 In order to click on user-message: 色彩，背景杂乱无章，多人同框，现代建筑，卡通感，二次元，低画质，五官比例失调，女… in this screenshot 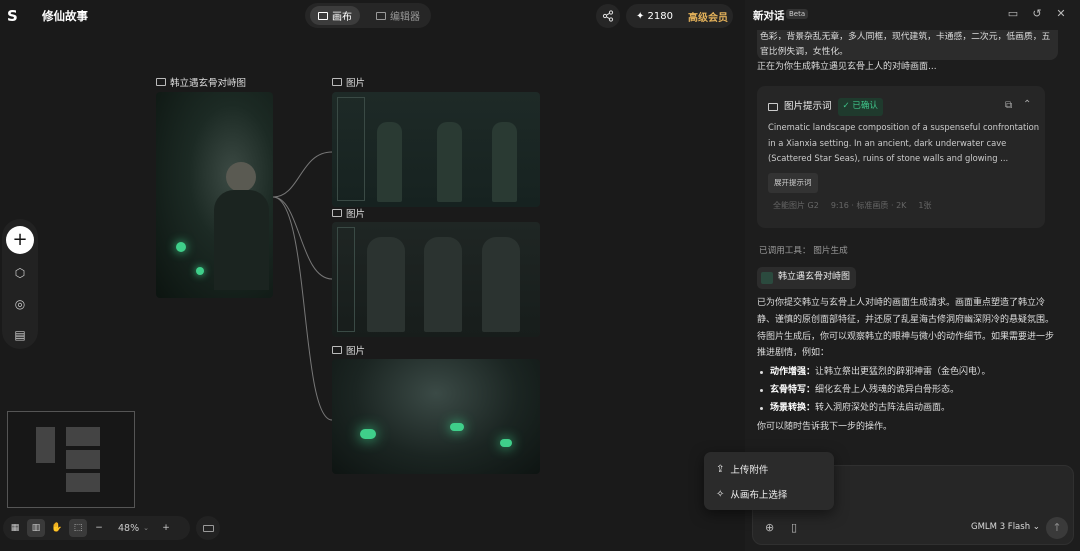, I will do `click(907, 45)`.